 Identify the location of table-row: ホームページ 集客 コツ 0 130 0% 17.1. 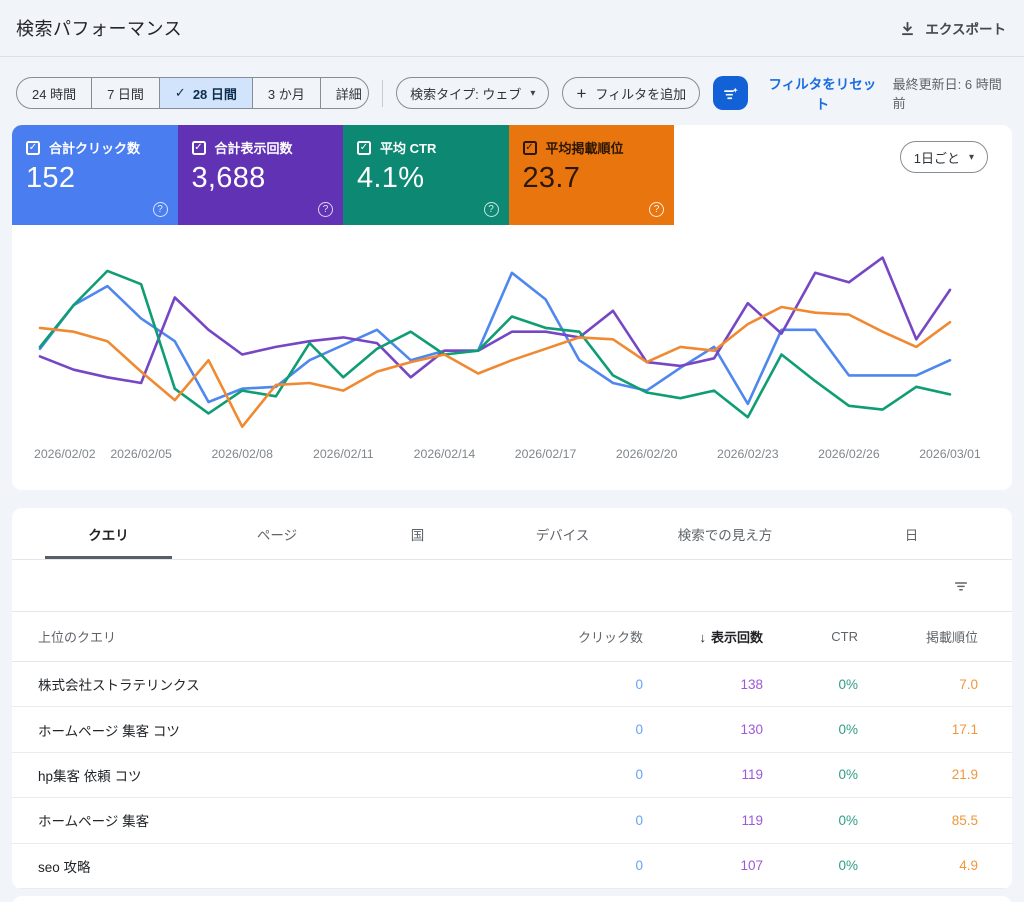
(512, 730).